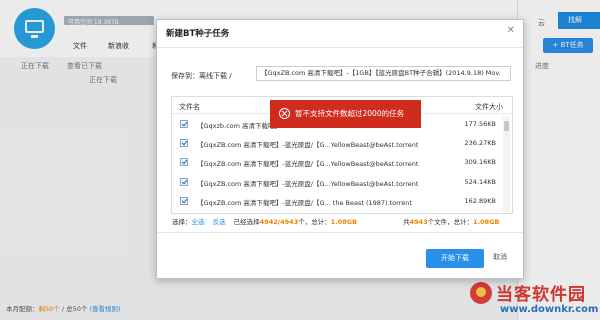 Image resolution: width=600 pixels, height=320 pixels. Describe the element at coordinates (511, 30) in the screenshot. I see `close-icon: ✕` at that location.